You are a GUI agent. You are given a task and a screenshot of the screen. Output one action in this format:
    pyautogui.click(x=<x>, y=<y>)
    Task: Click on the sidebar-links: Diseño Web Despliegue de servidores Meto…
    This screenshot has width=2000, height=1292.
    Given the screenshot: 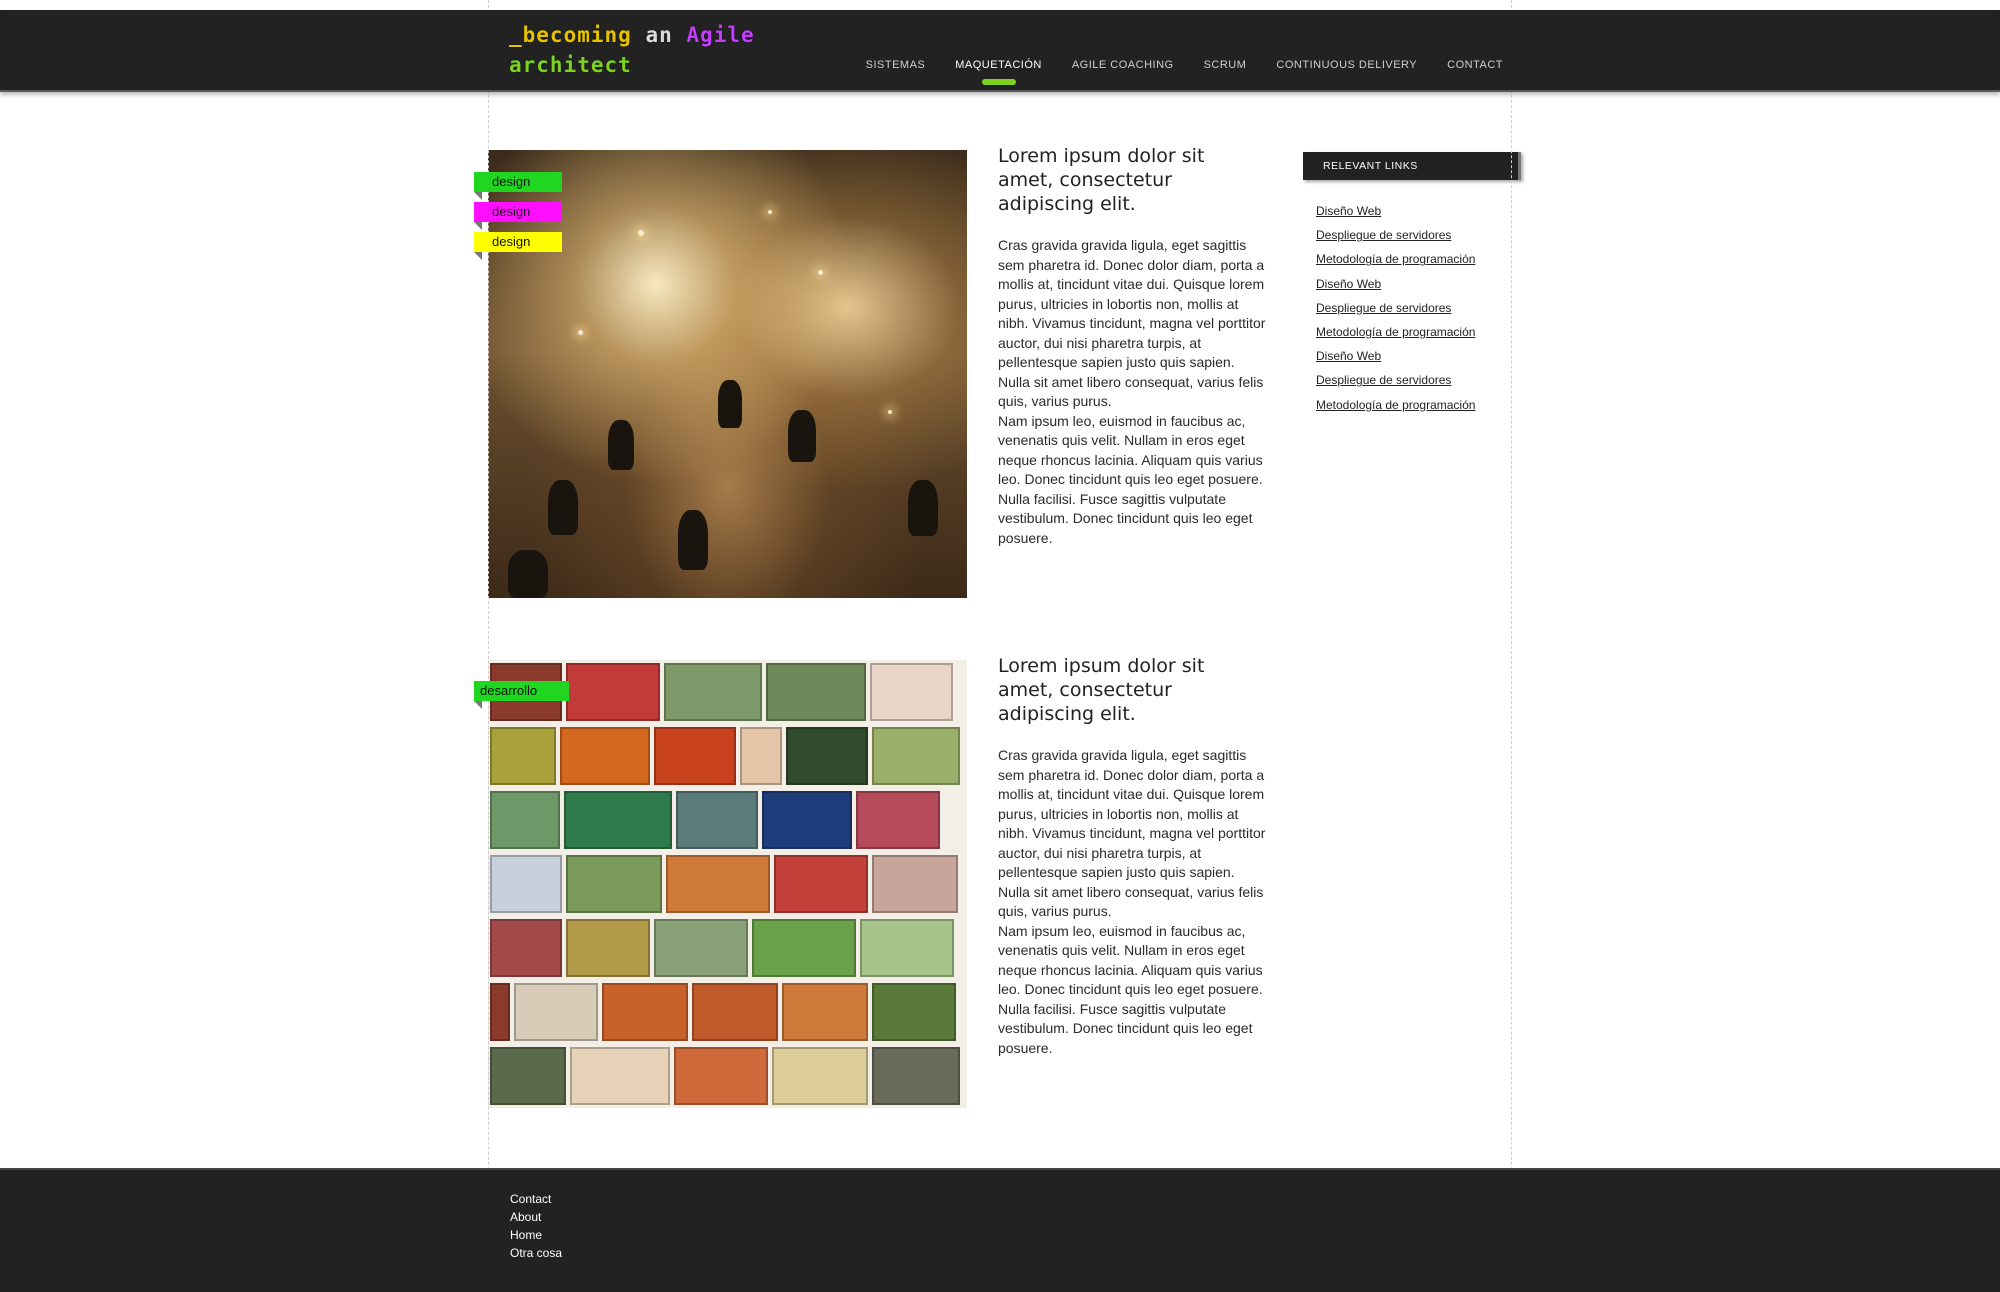 What is the action you would take?
    pyautogui.click(x=1395, y=308)
    